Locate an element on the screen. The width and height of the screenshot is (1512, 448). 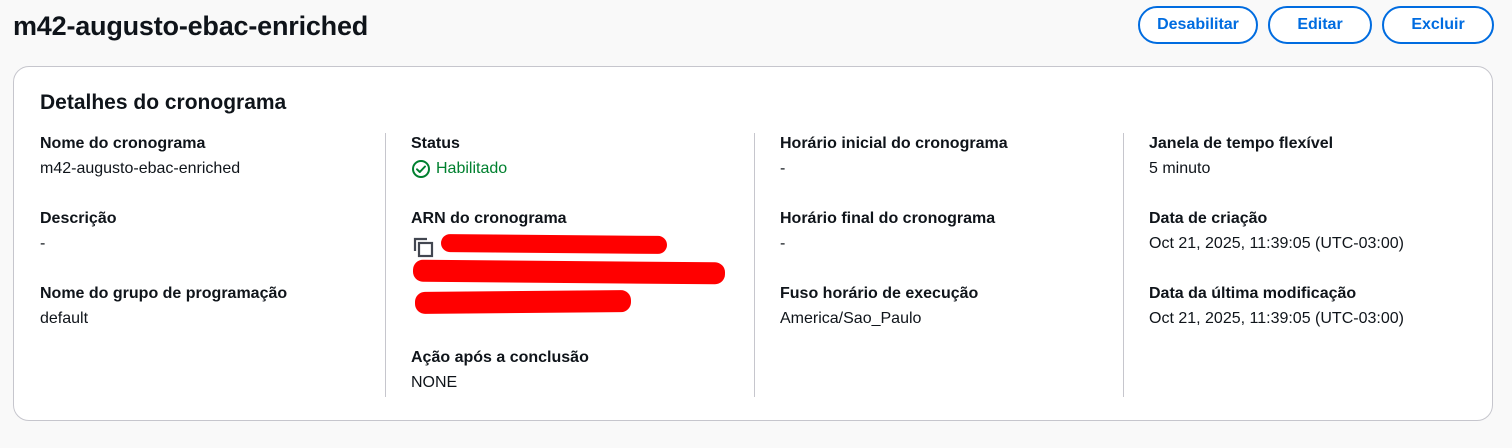
header-actions: Desabilitar Editar Excluir is located at coordinates (1316, 25).